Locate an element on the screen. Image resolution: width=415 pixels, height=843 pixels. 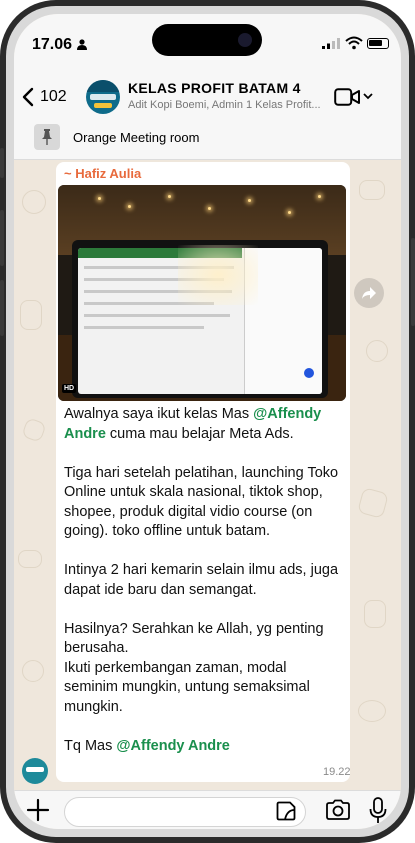
group-avatar is located at coordinates (103, 97).